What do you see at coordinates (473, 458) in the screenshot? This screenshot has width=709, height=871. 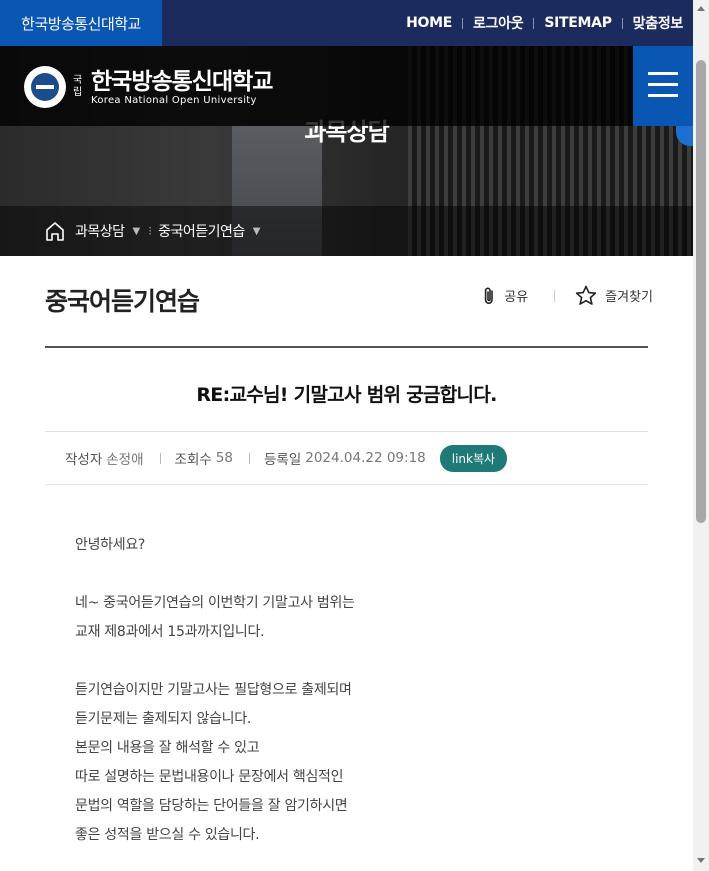 I see `copy-link-button: link복사` at bounding box center [473, 458].